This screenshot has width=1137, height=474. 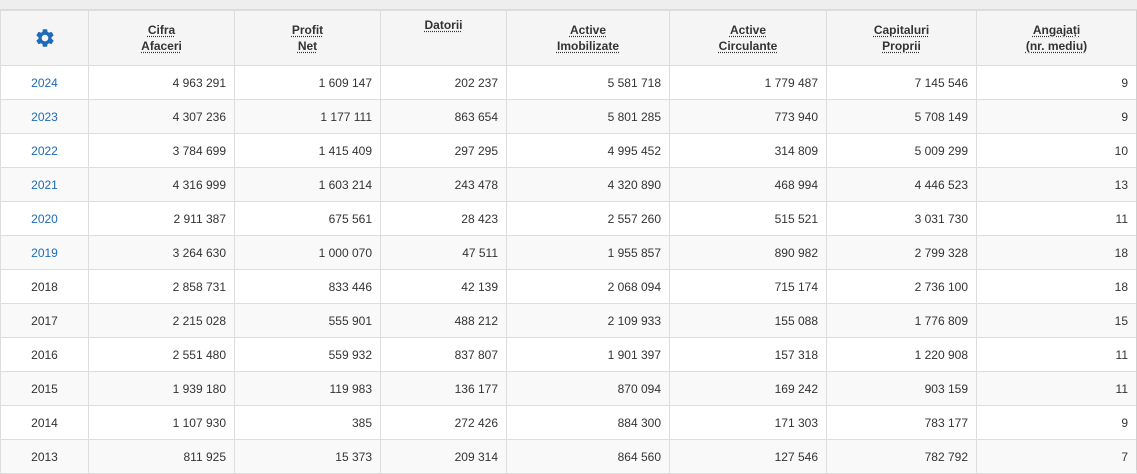 I want to click on cell-angajati: 7, so click(x=1056, y=456).